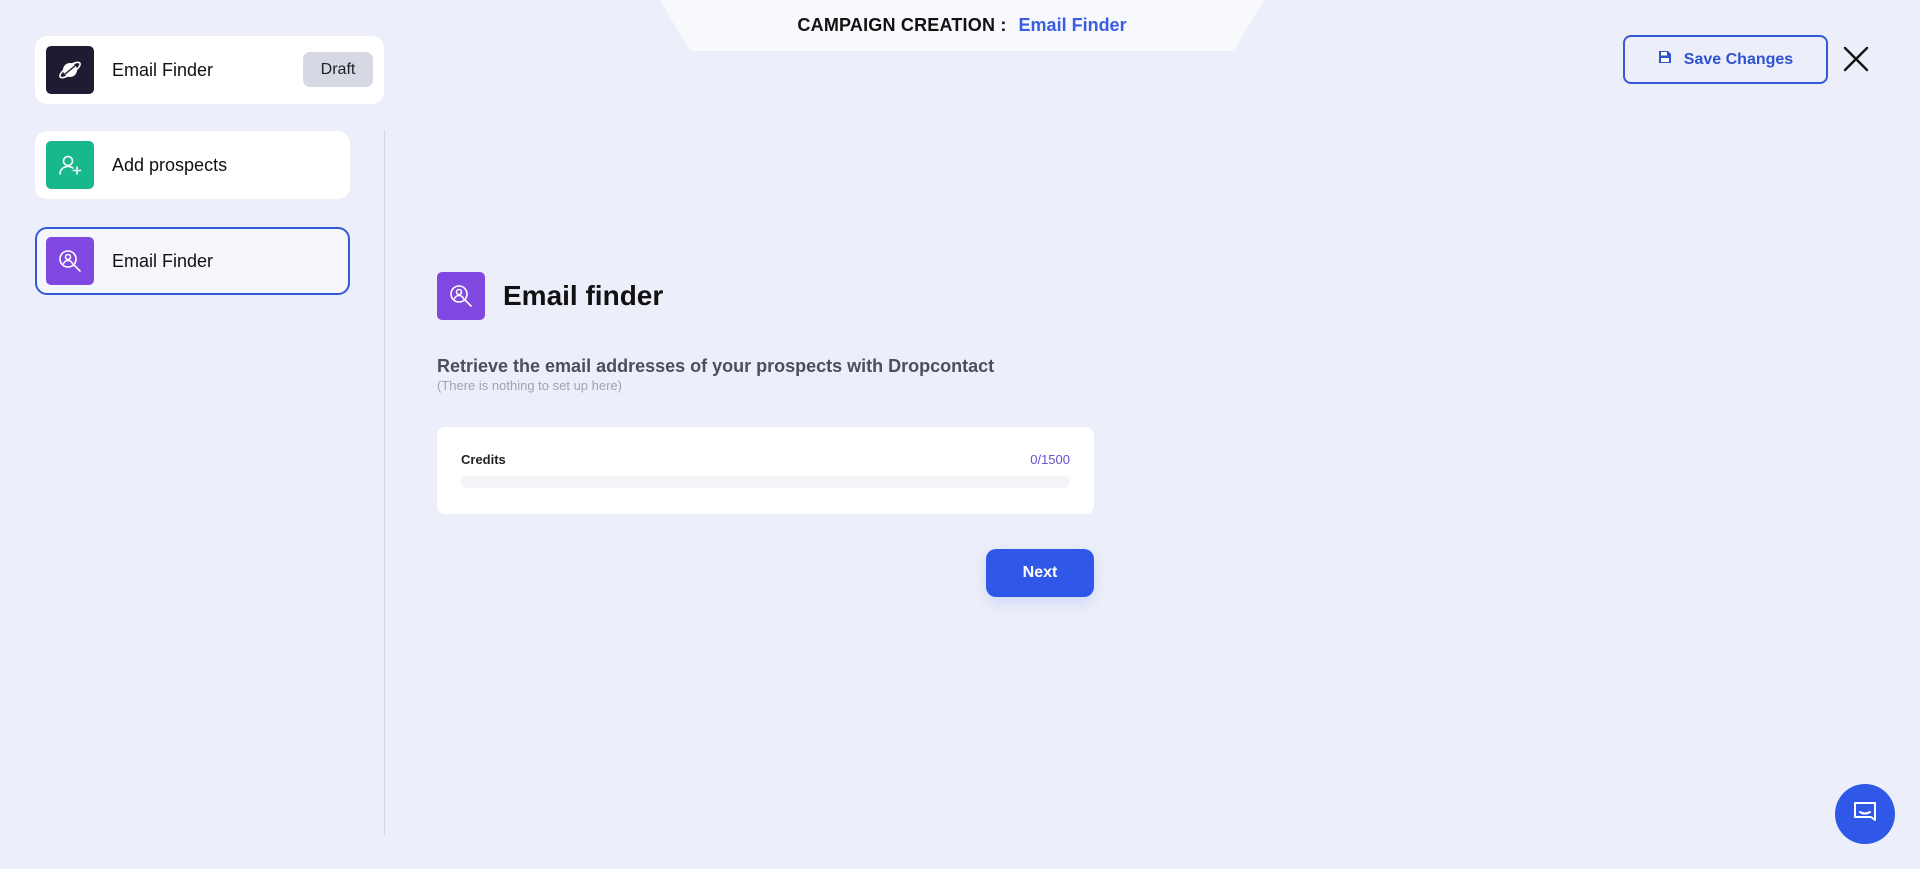 The image size is (1920, 869). What do you see at coordinates (461, 296) in the screenshot?
I see `email-finder-icon` at bounding box center [461, 296].